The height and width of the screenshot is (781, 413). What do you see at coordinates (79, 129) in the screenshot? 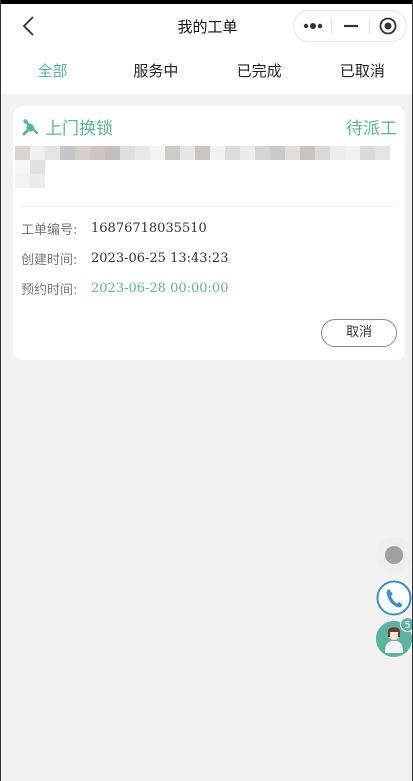
I see `service-type-label: 上门换锁` at bounding box center [79, 129].